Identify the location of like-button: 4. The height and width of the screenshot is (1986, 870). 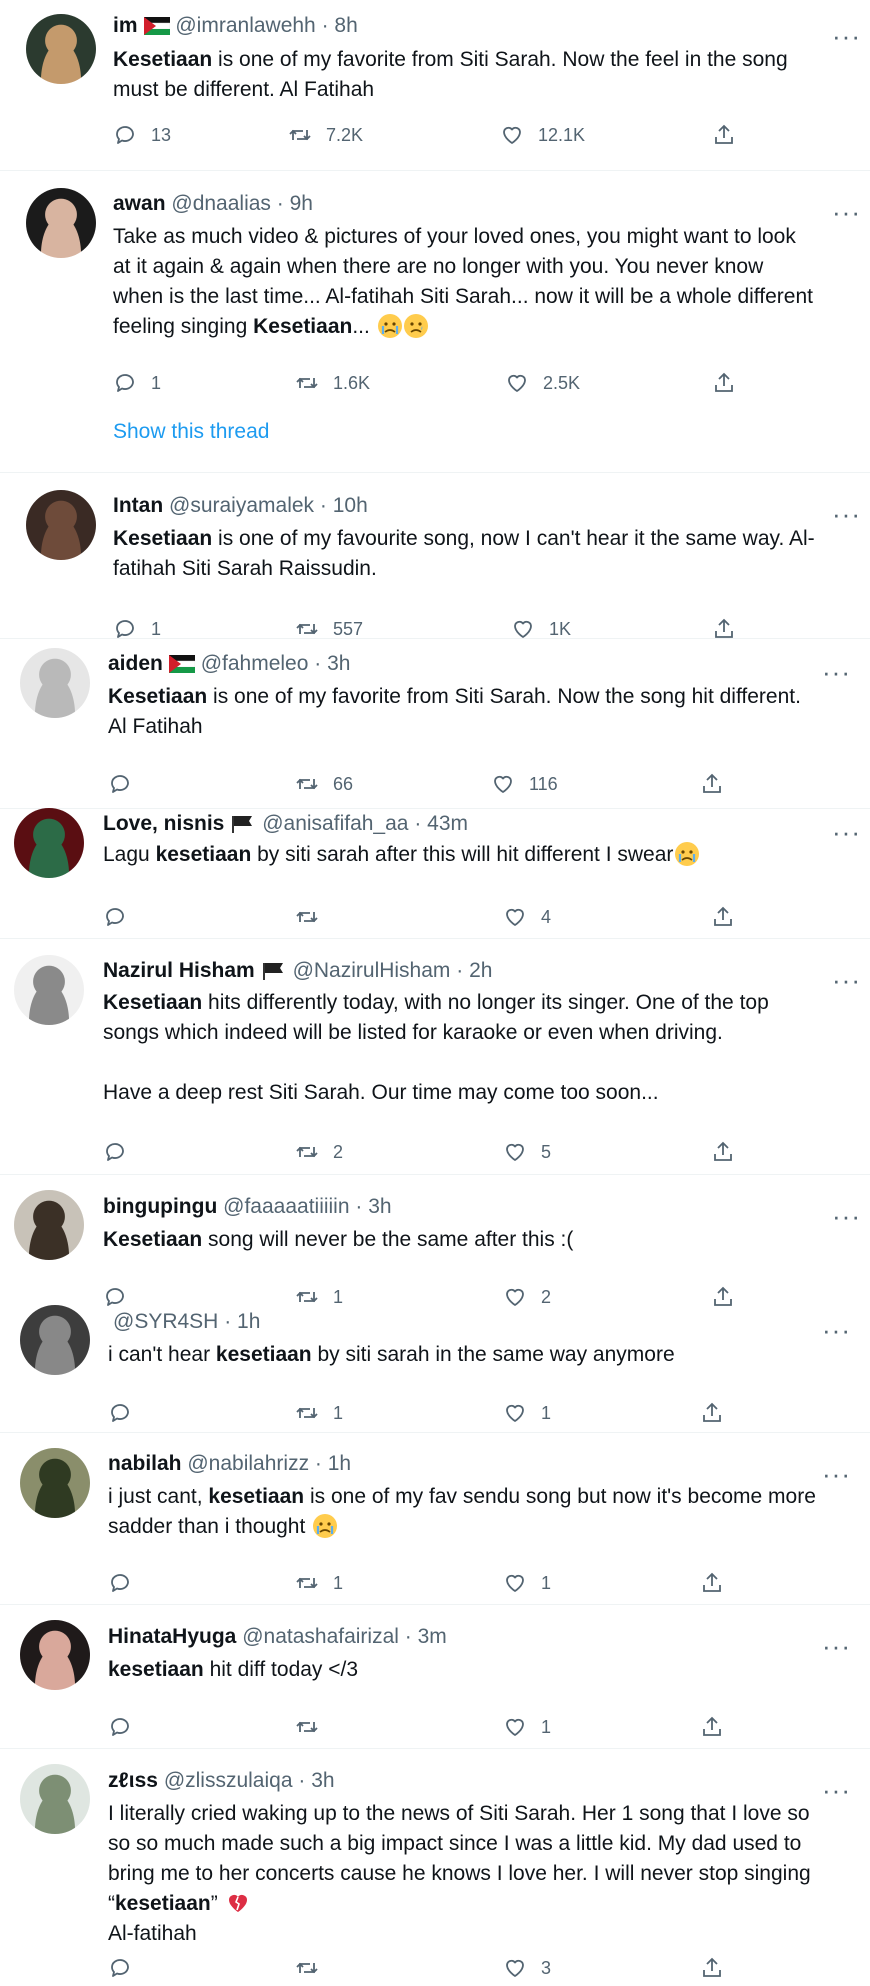
(527, 917).